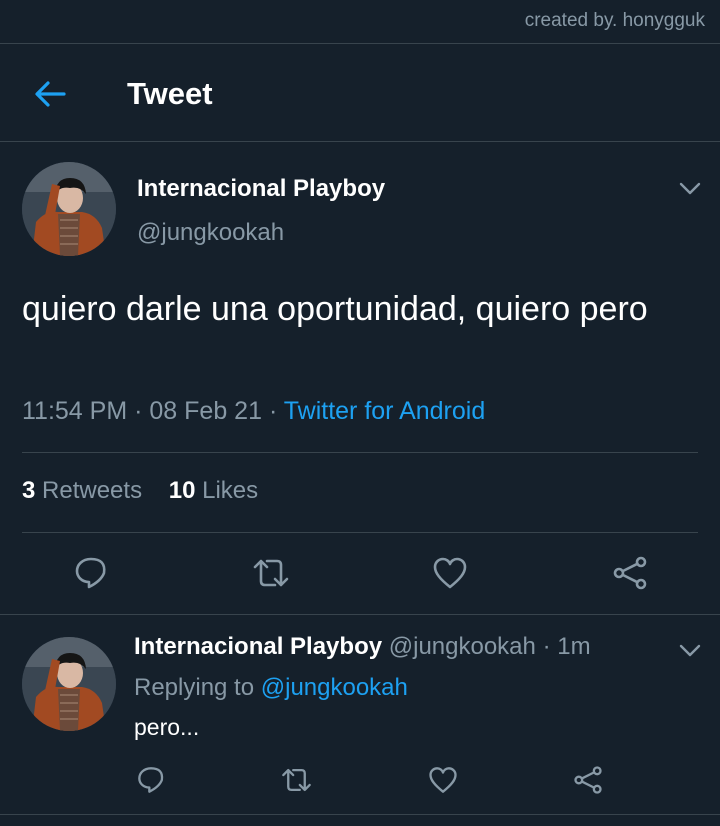 Image resolution: width=720 pixels, height=826 pixels. I want to click on tweet-date: 08 Feb 21, so click(205, 411).